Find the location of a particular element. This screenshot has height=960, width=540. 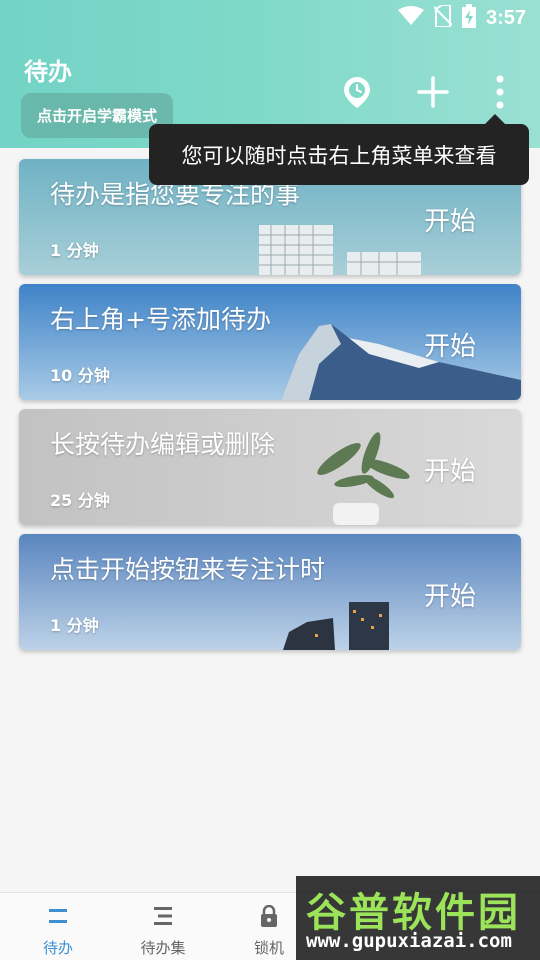

page-title: 待办 is located at coordinates (48, 72).